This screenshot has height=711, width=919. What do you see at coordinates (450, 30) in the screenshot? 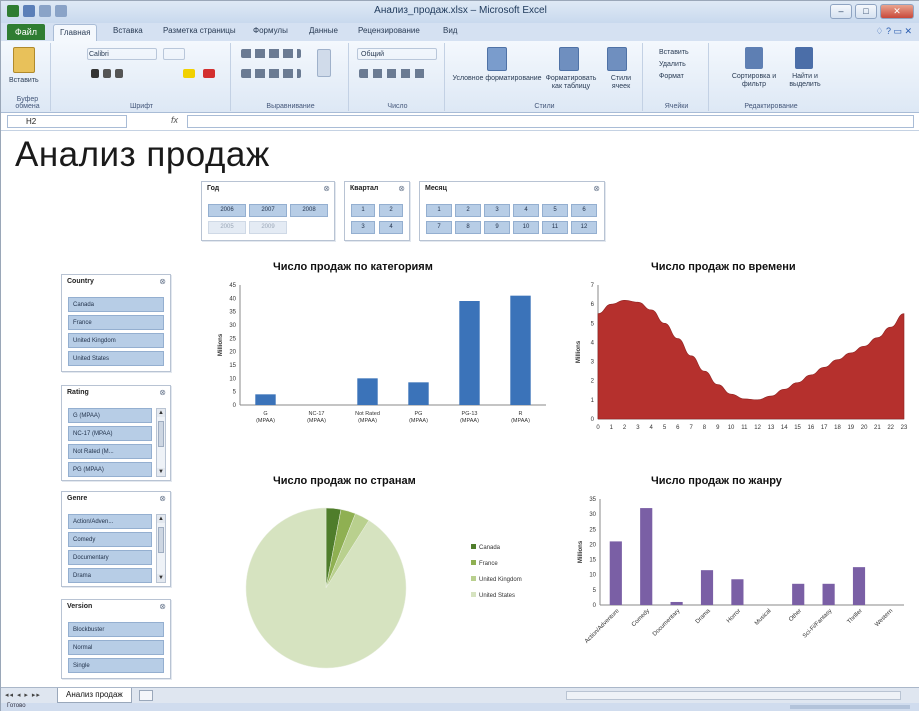
I see `tab-view: Вид` at bounding box center [450, 30].